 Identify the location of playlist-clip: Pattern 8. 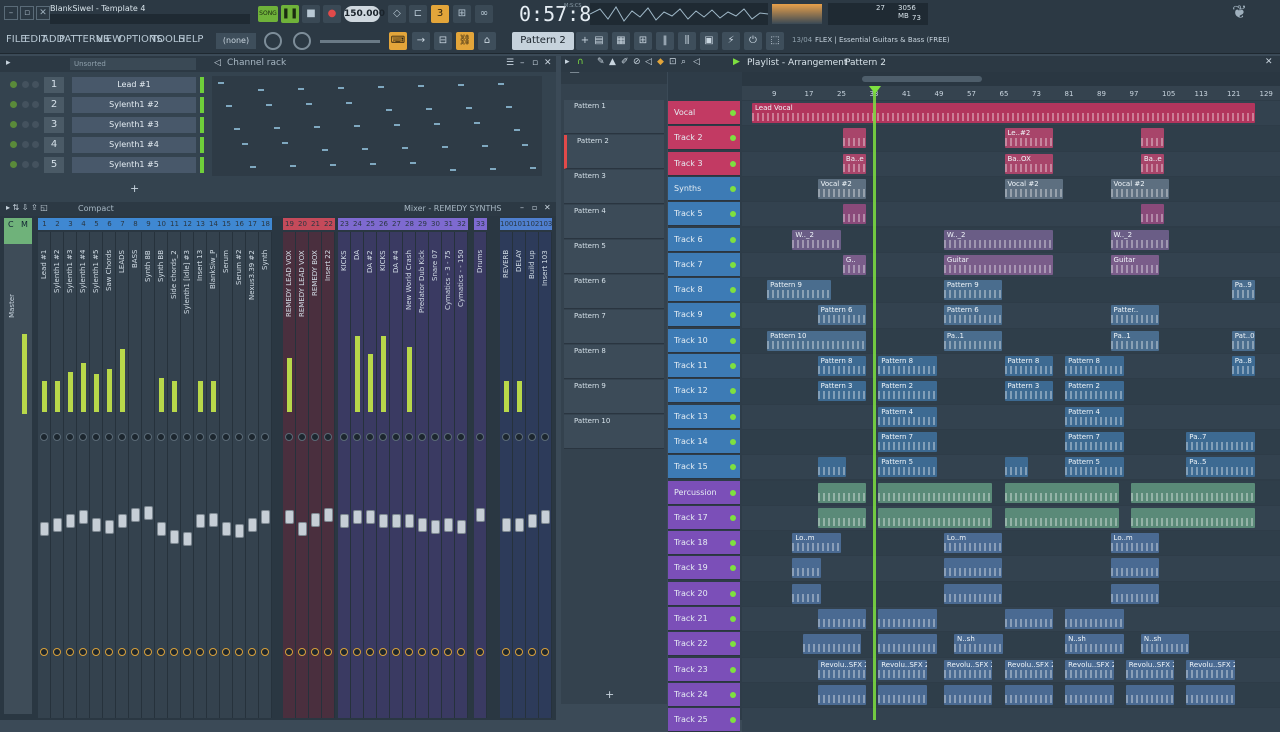
(1094, 366).